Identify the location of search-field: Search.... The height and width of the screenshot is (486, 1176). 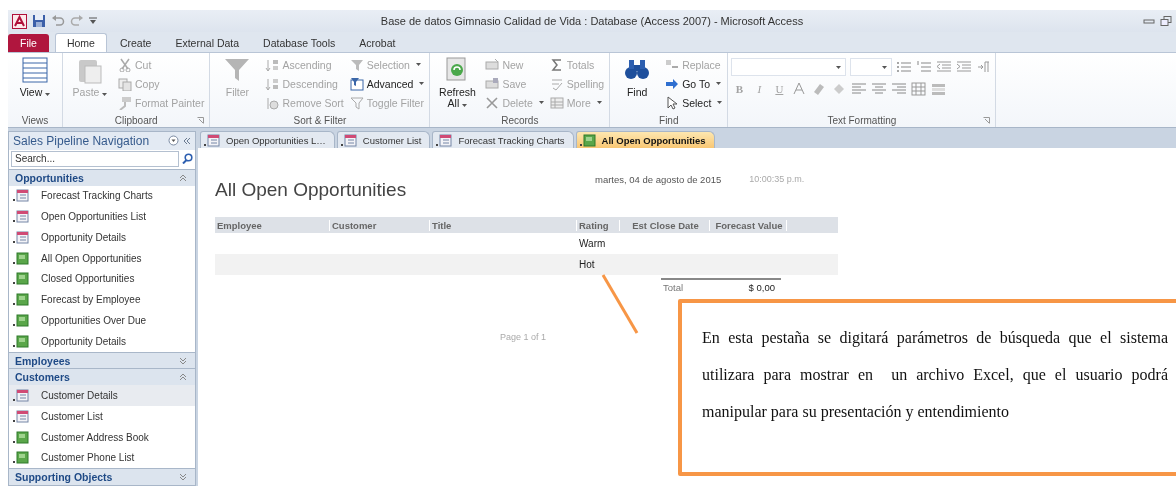
(95, 158).